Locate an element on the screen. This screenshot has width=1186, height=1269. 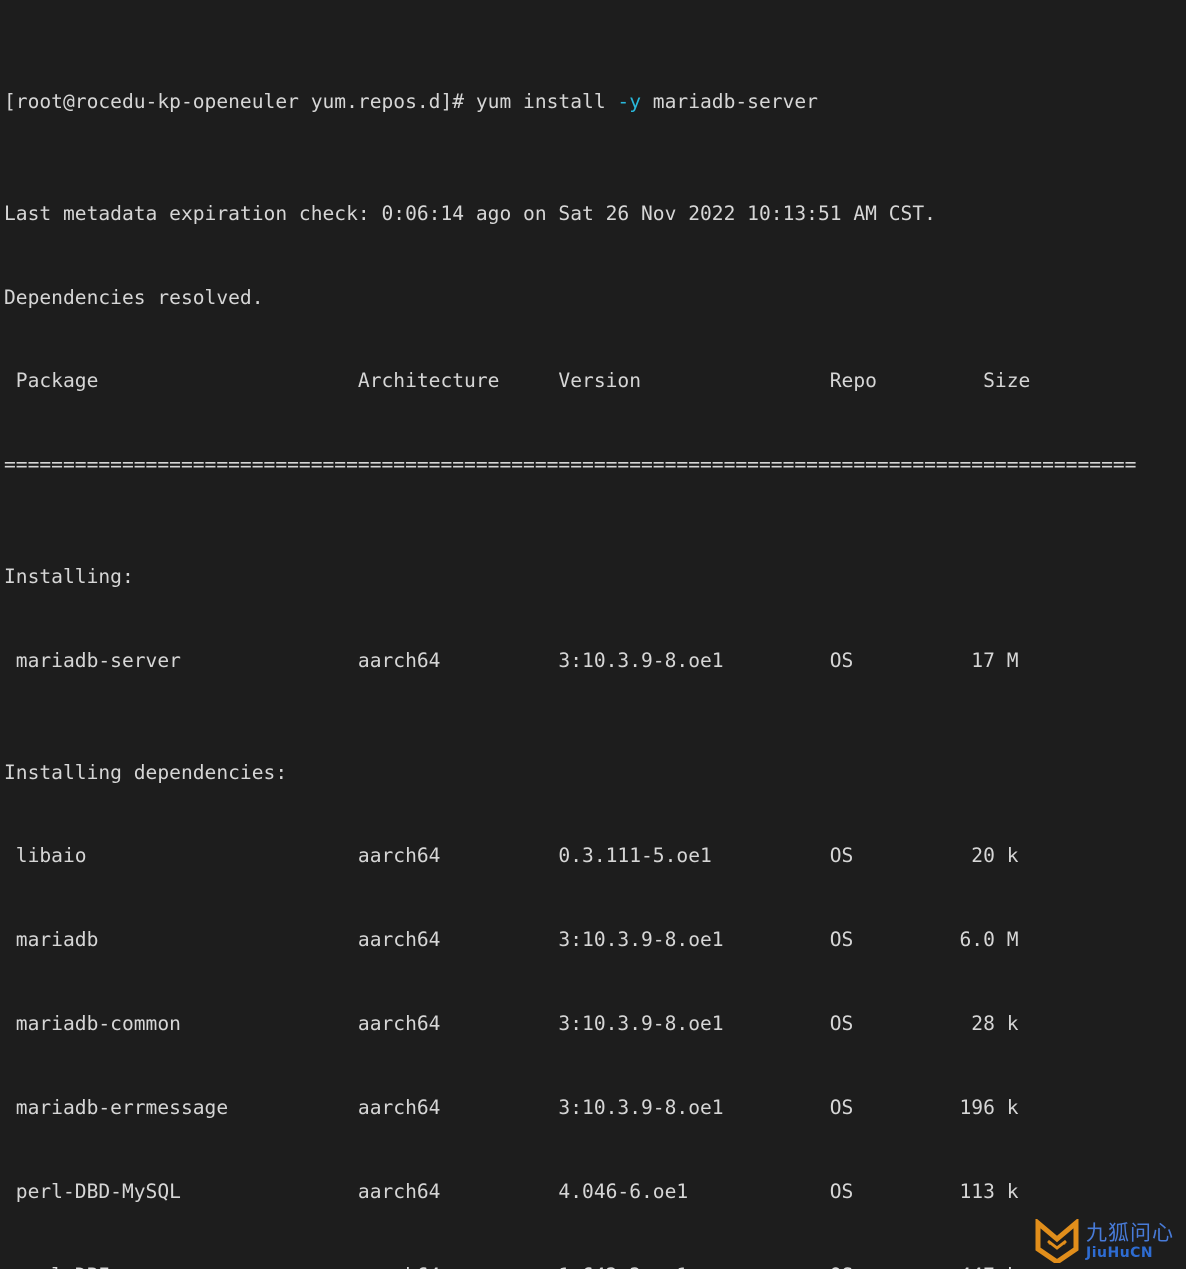
command-flag: -y is located at coordinates (629, 101).